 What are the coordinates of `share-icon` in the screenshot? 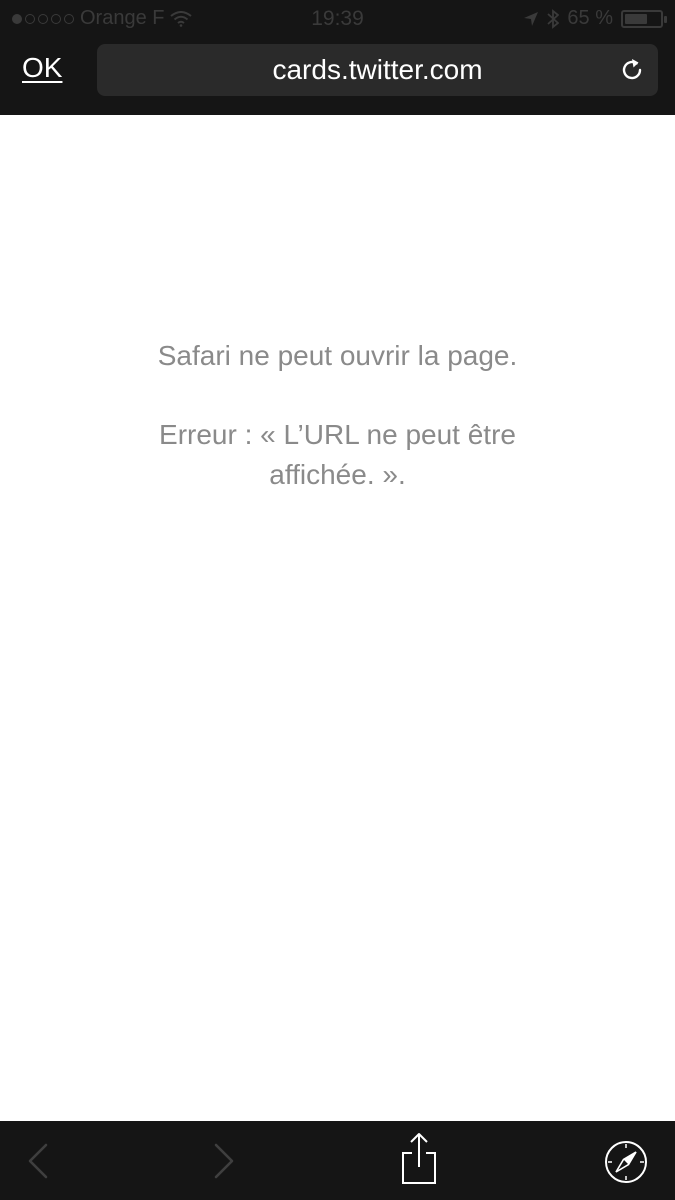 It's located at (419, 1159).